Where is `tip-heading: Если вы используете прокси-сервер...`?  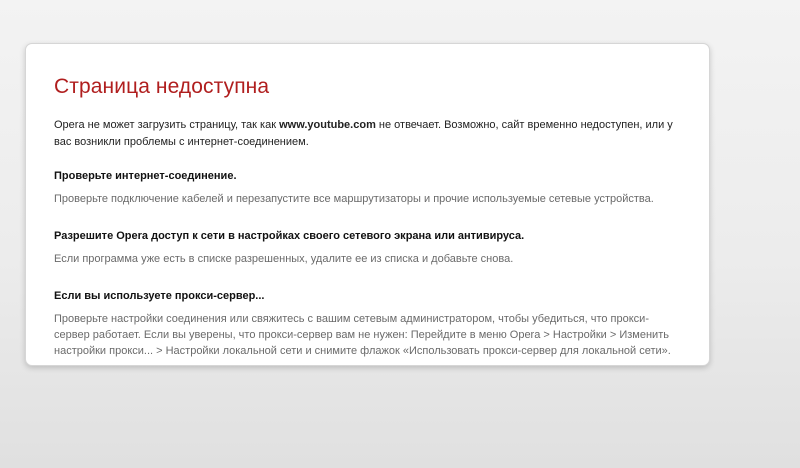
tip-heading: Если вы используете прокси-сервер... is located at coordinates (159, 296).